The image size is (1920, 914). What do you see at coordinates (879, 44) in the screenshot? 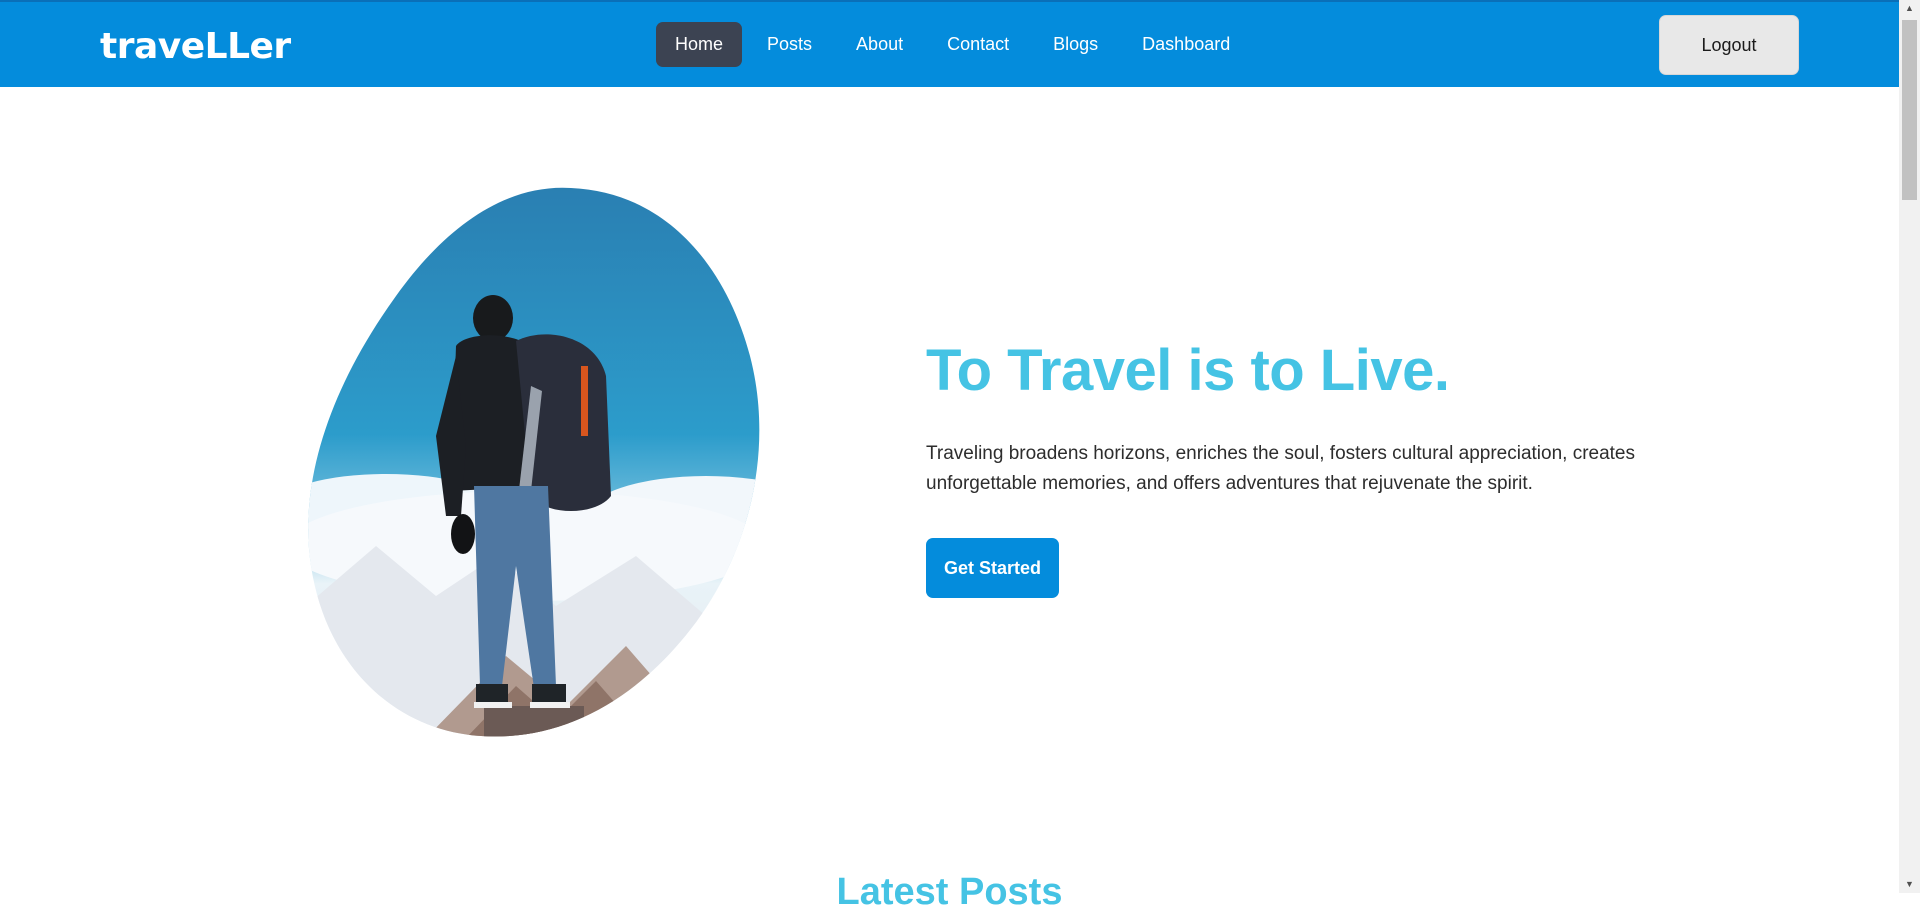
I see `nav-item-about: About` at bounding box center [879, 44].